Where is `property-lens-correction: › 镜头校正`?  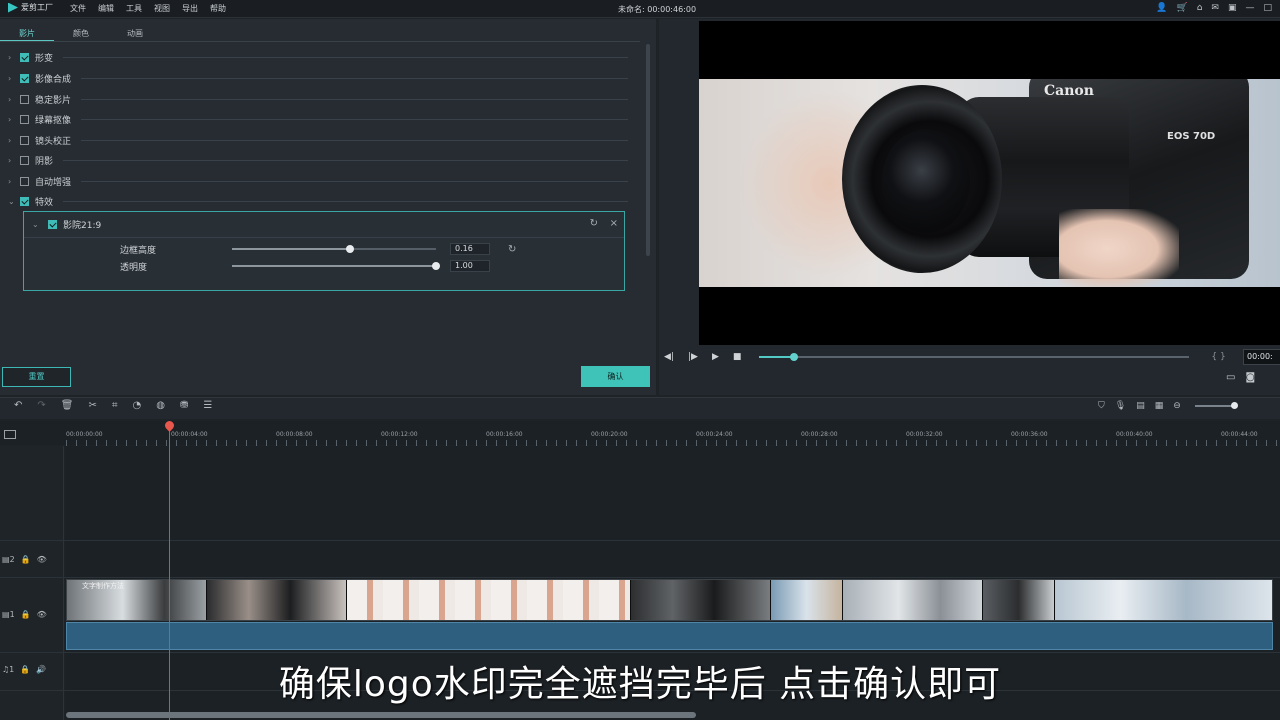
property-lens-correction: › 镜头校正 is located at coordinates (318, 140).